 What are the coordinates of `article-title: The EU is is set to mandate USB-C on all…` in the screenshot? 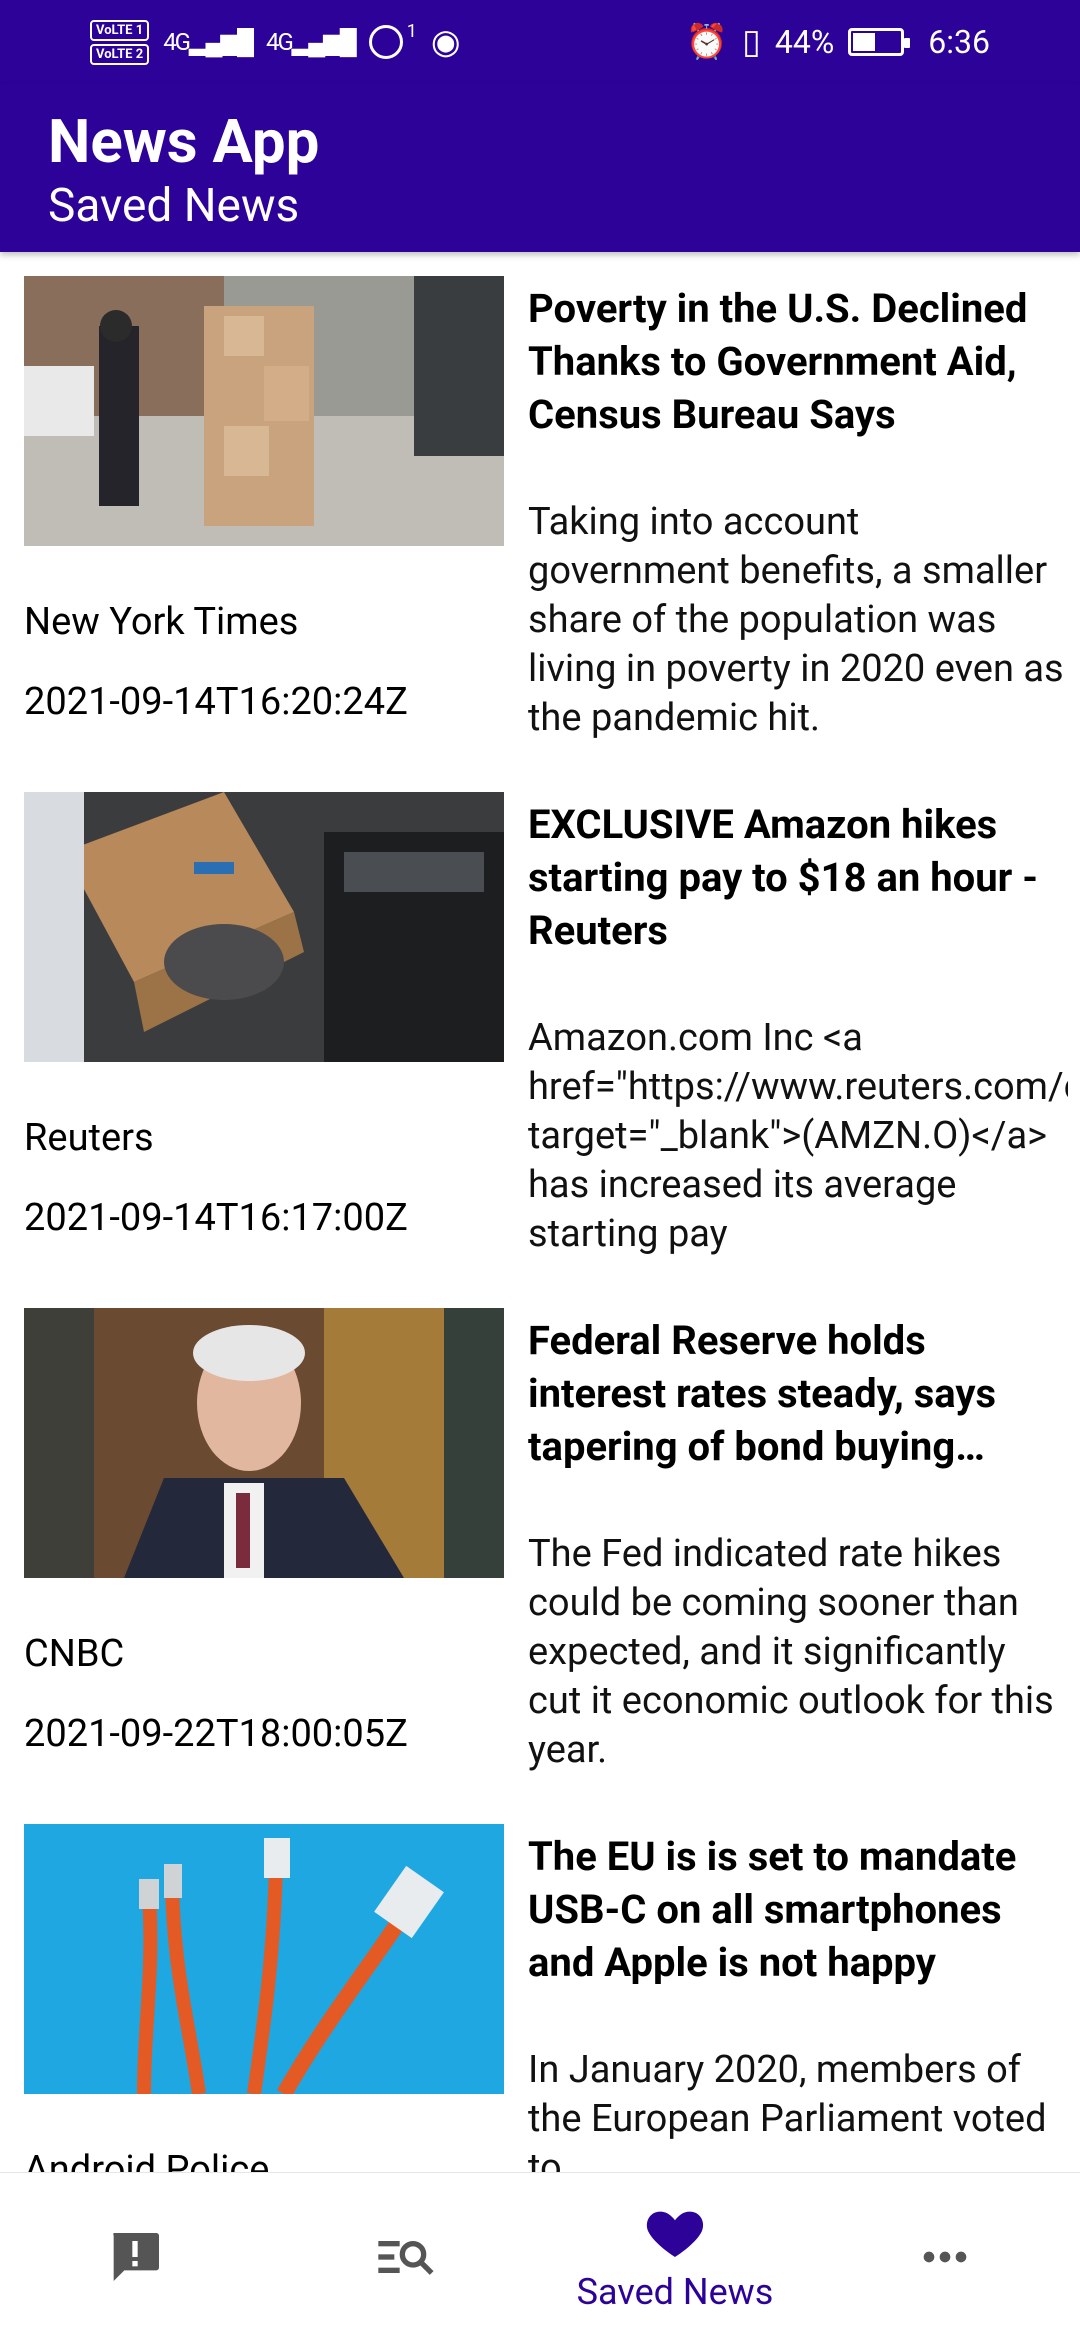 It's located at (793, 1910).